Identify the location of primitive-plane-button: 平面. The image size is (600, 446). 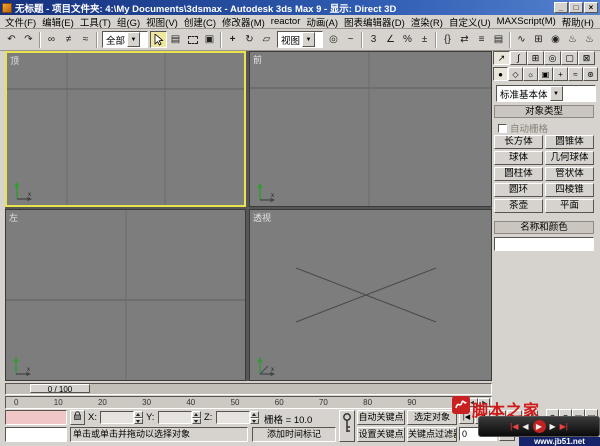
(569, 206).